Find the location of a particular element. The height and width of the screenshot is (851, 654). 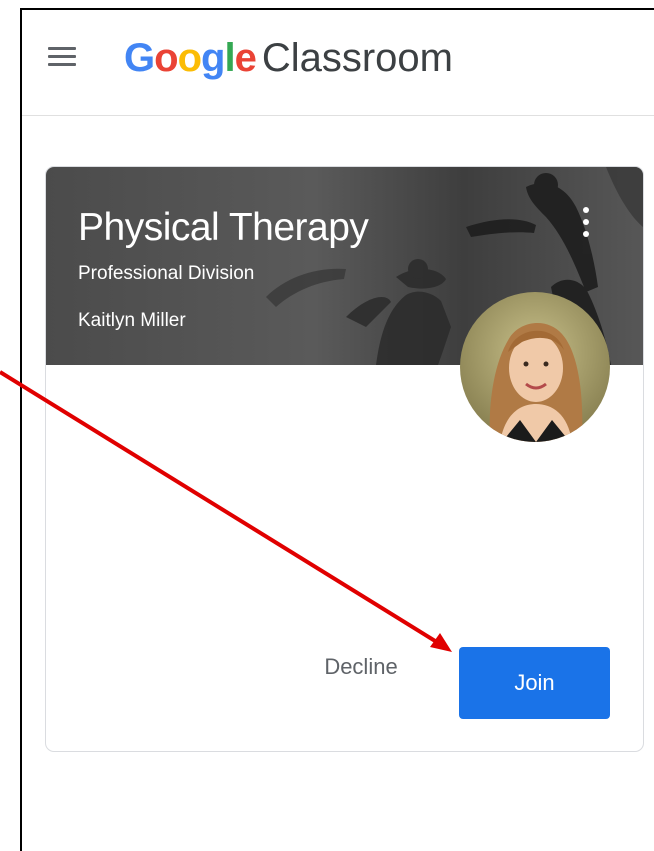

decline-button: Decline is located at coordinates (361, 667).